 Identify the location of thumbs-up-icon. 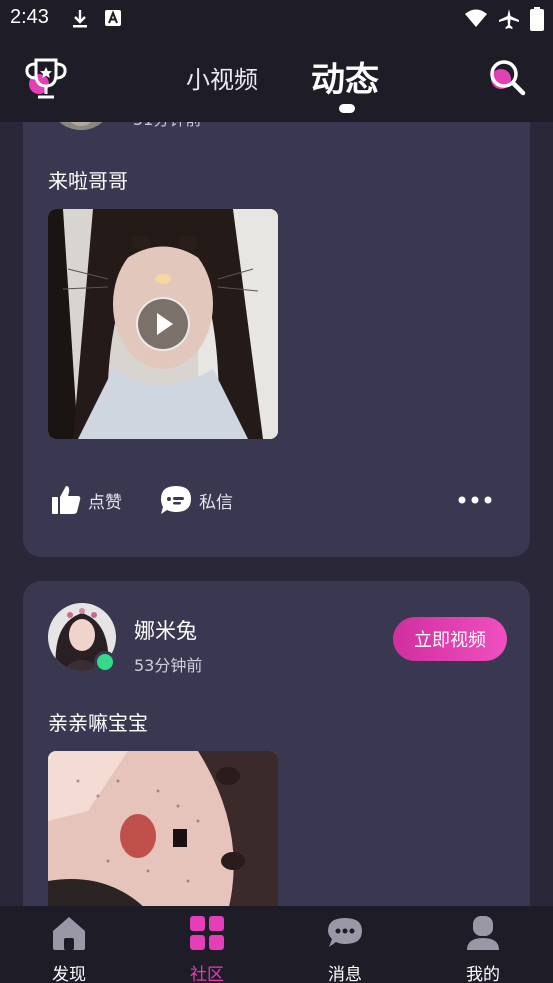
(66, 500).